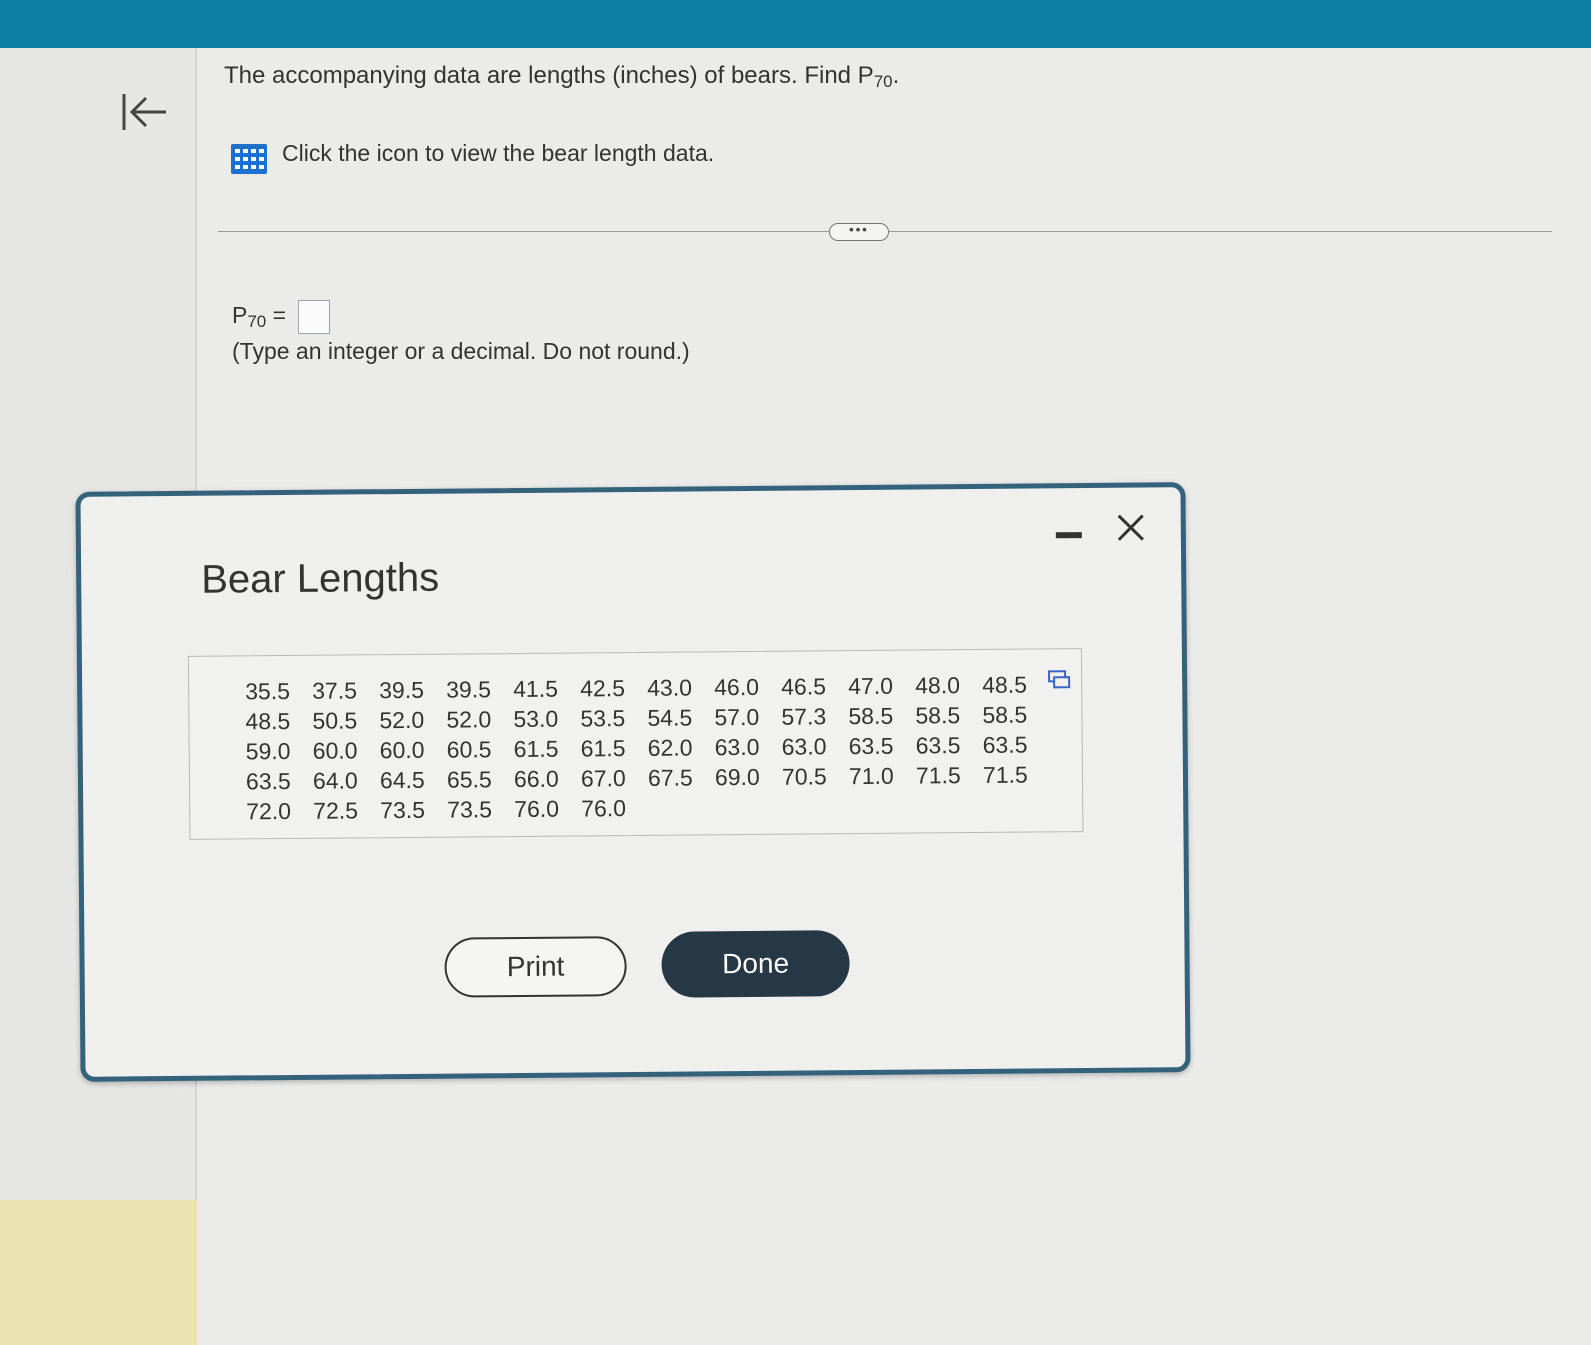 The width and height of the screenshot is (1591, 1345). I want to click on data-row: 72.0 72.5 73.5 73.5 76.0 76.0, so click(648, 807).